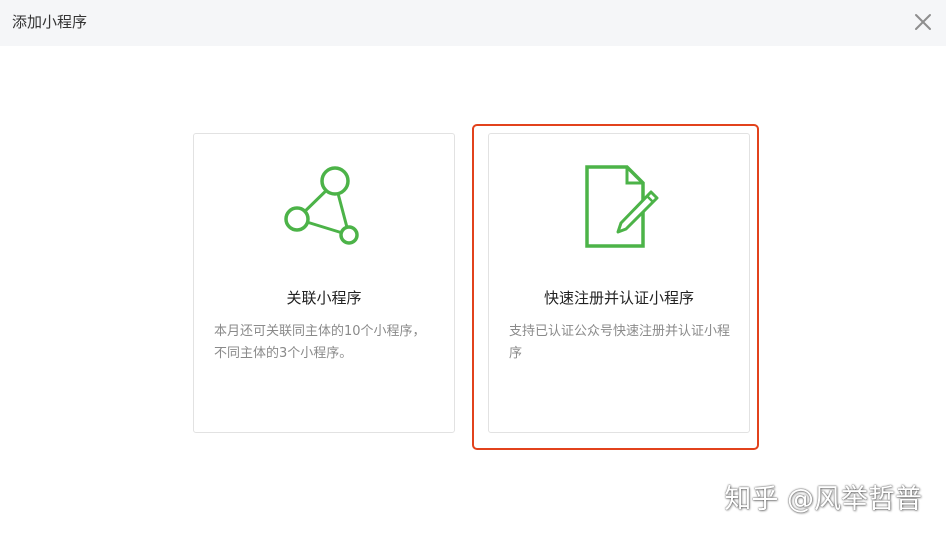 This screenshot has height=536, width=946. Describe the element at coordinates (50, 22) in the screenshot. I see `dialog-title: 添加小程序` at that location.